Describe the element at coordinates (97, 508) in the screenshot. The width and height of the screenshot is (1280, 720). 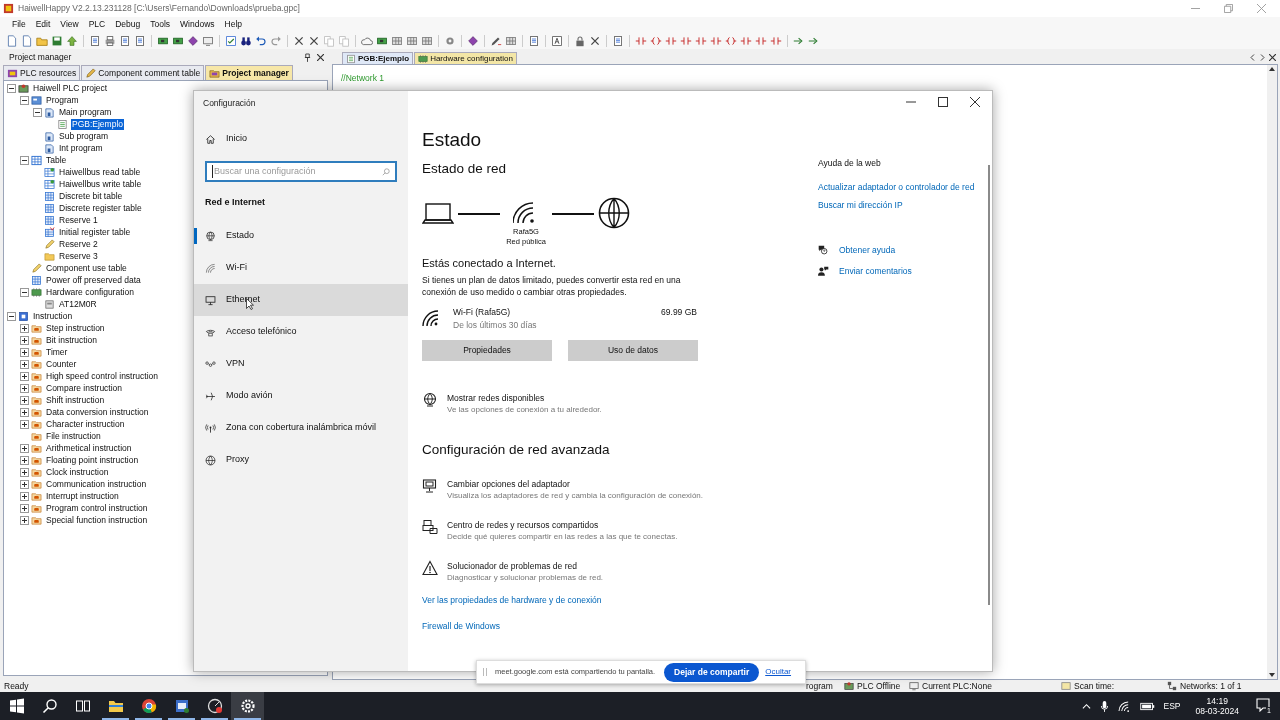
I see `tree-item: Program control instruction` at that location.